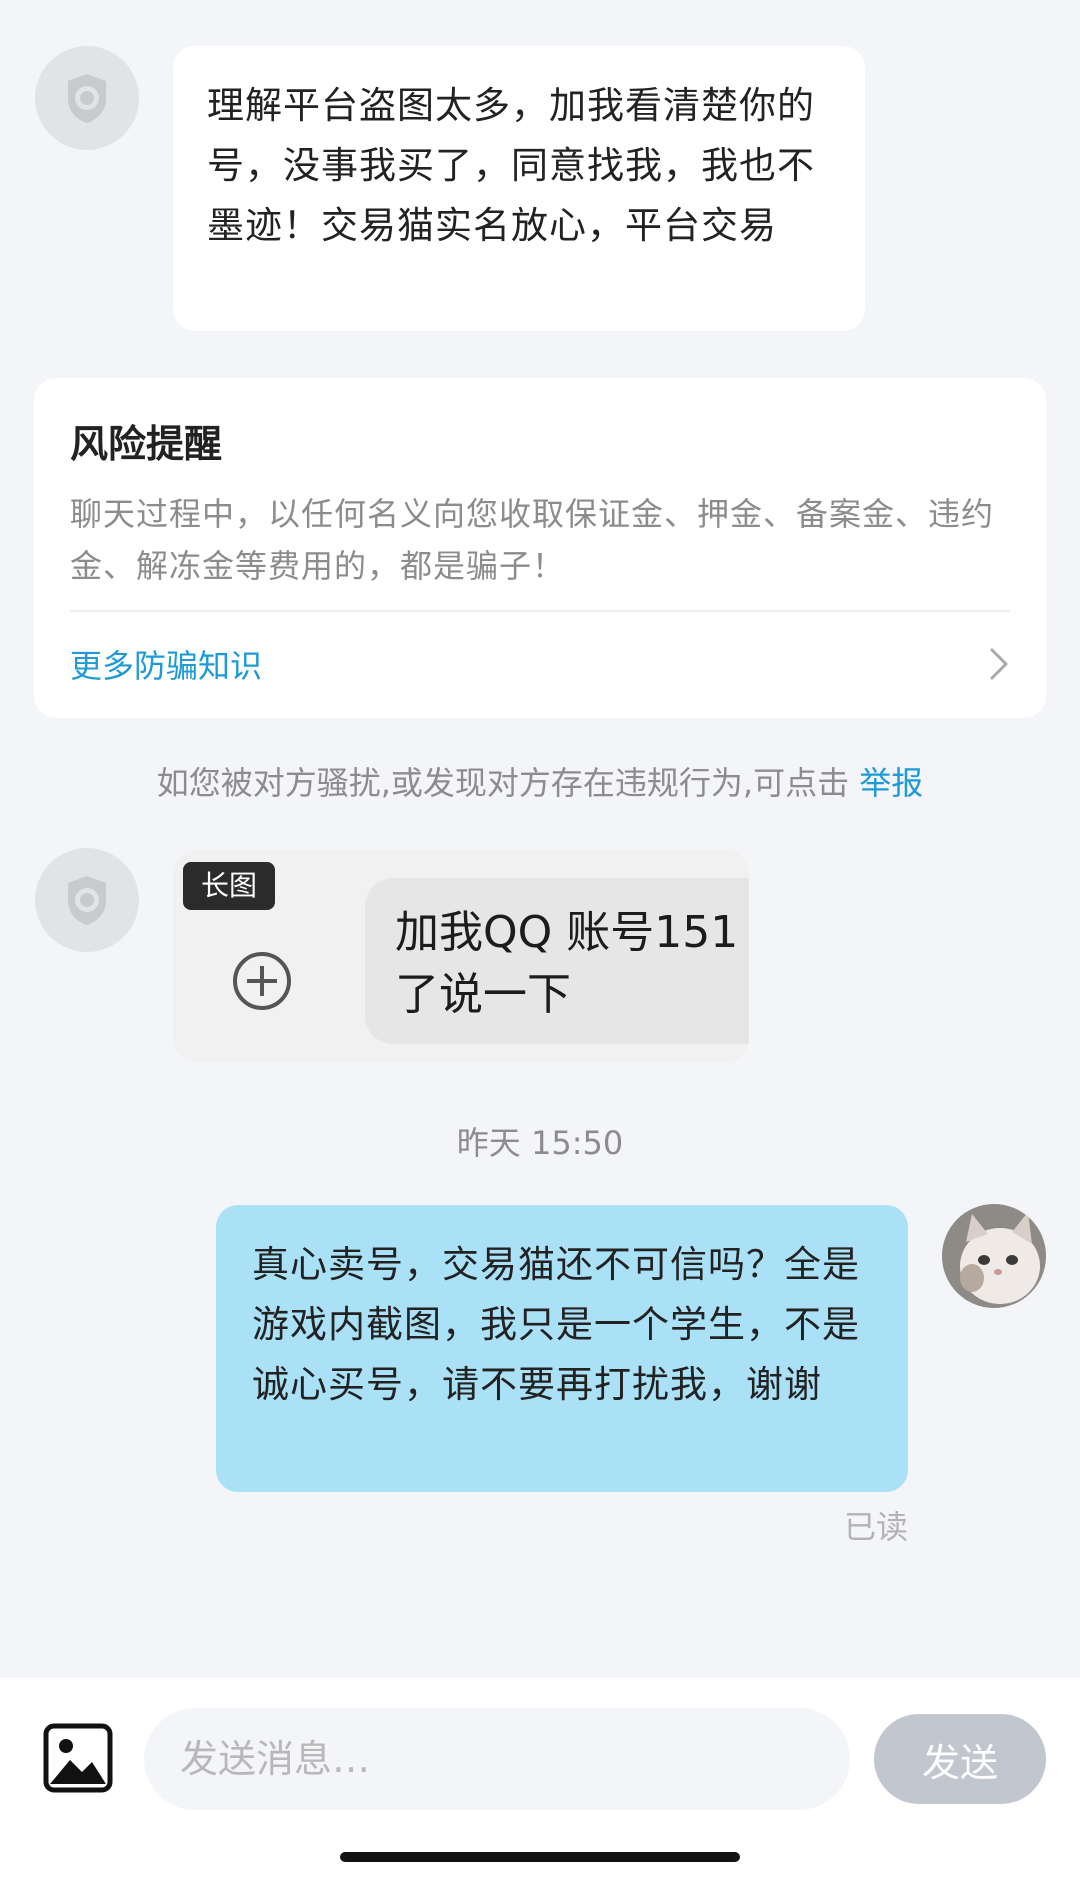  I want to click on report-notice-text: 如您被对方骚扰,或发现对方存在违规行为,可点击, so click(508, 783).